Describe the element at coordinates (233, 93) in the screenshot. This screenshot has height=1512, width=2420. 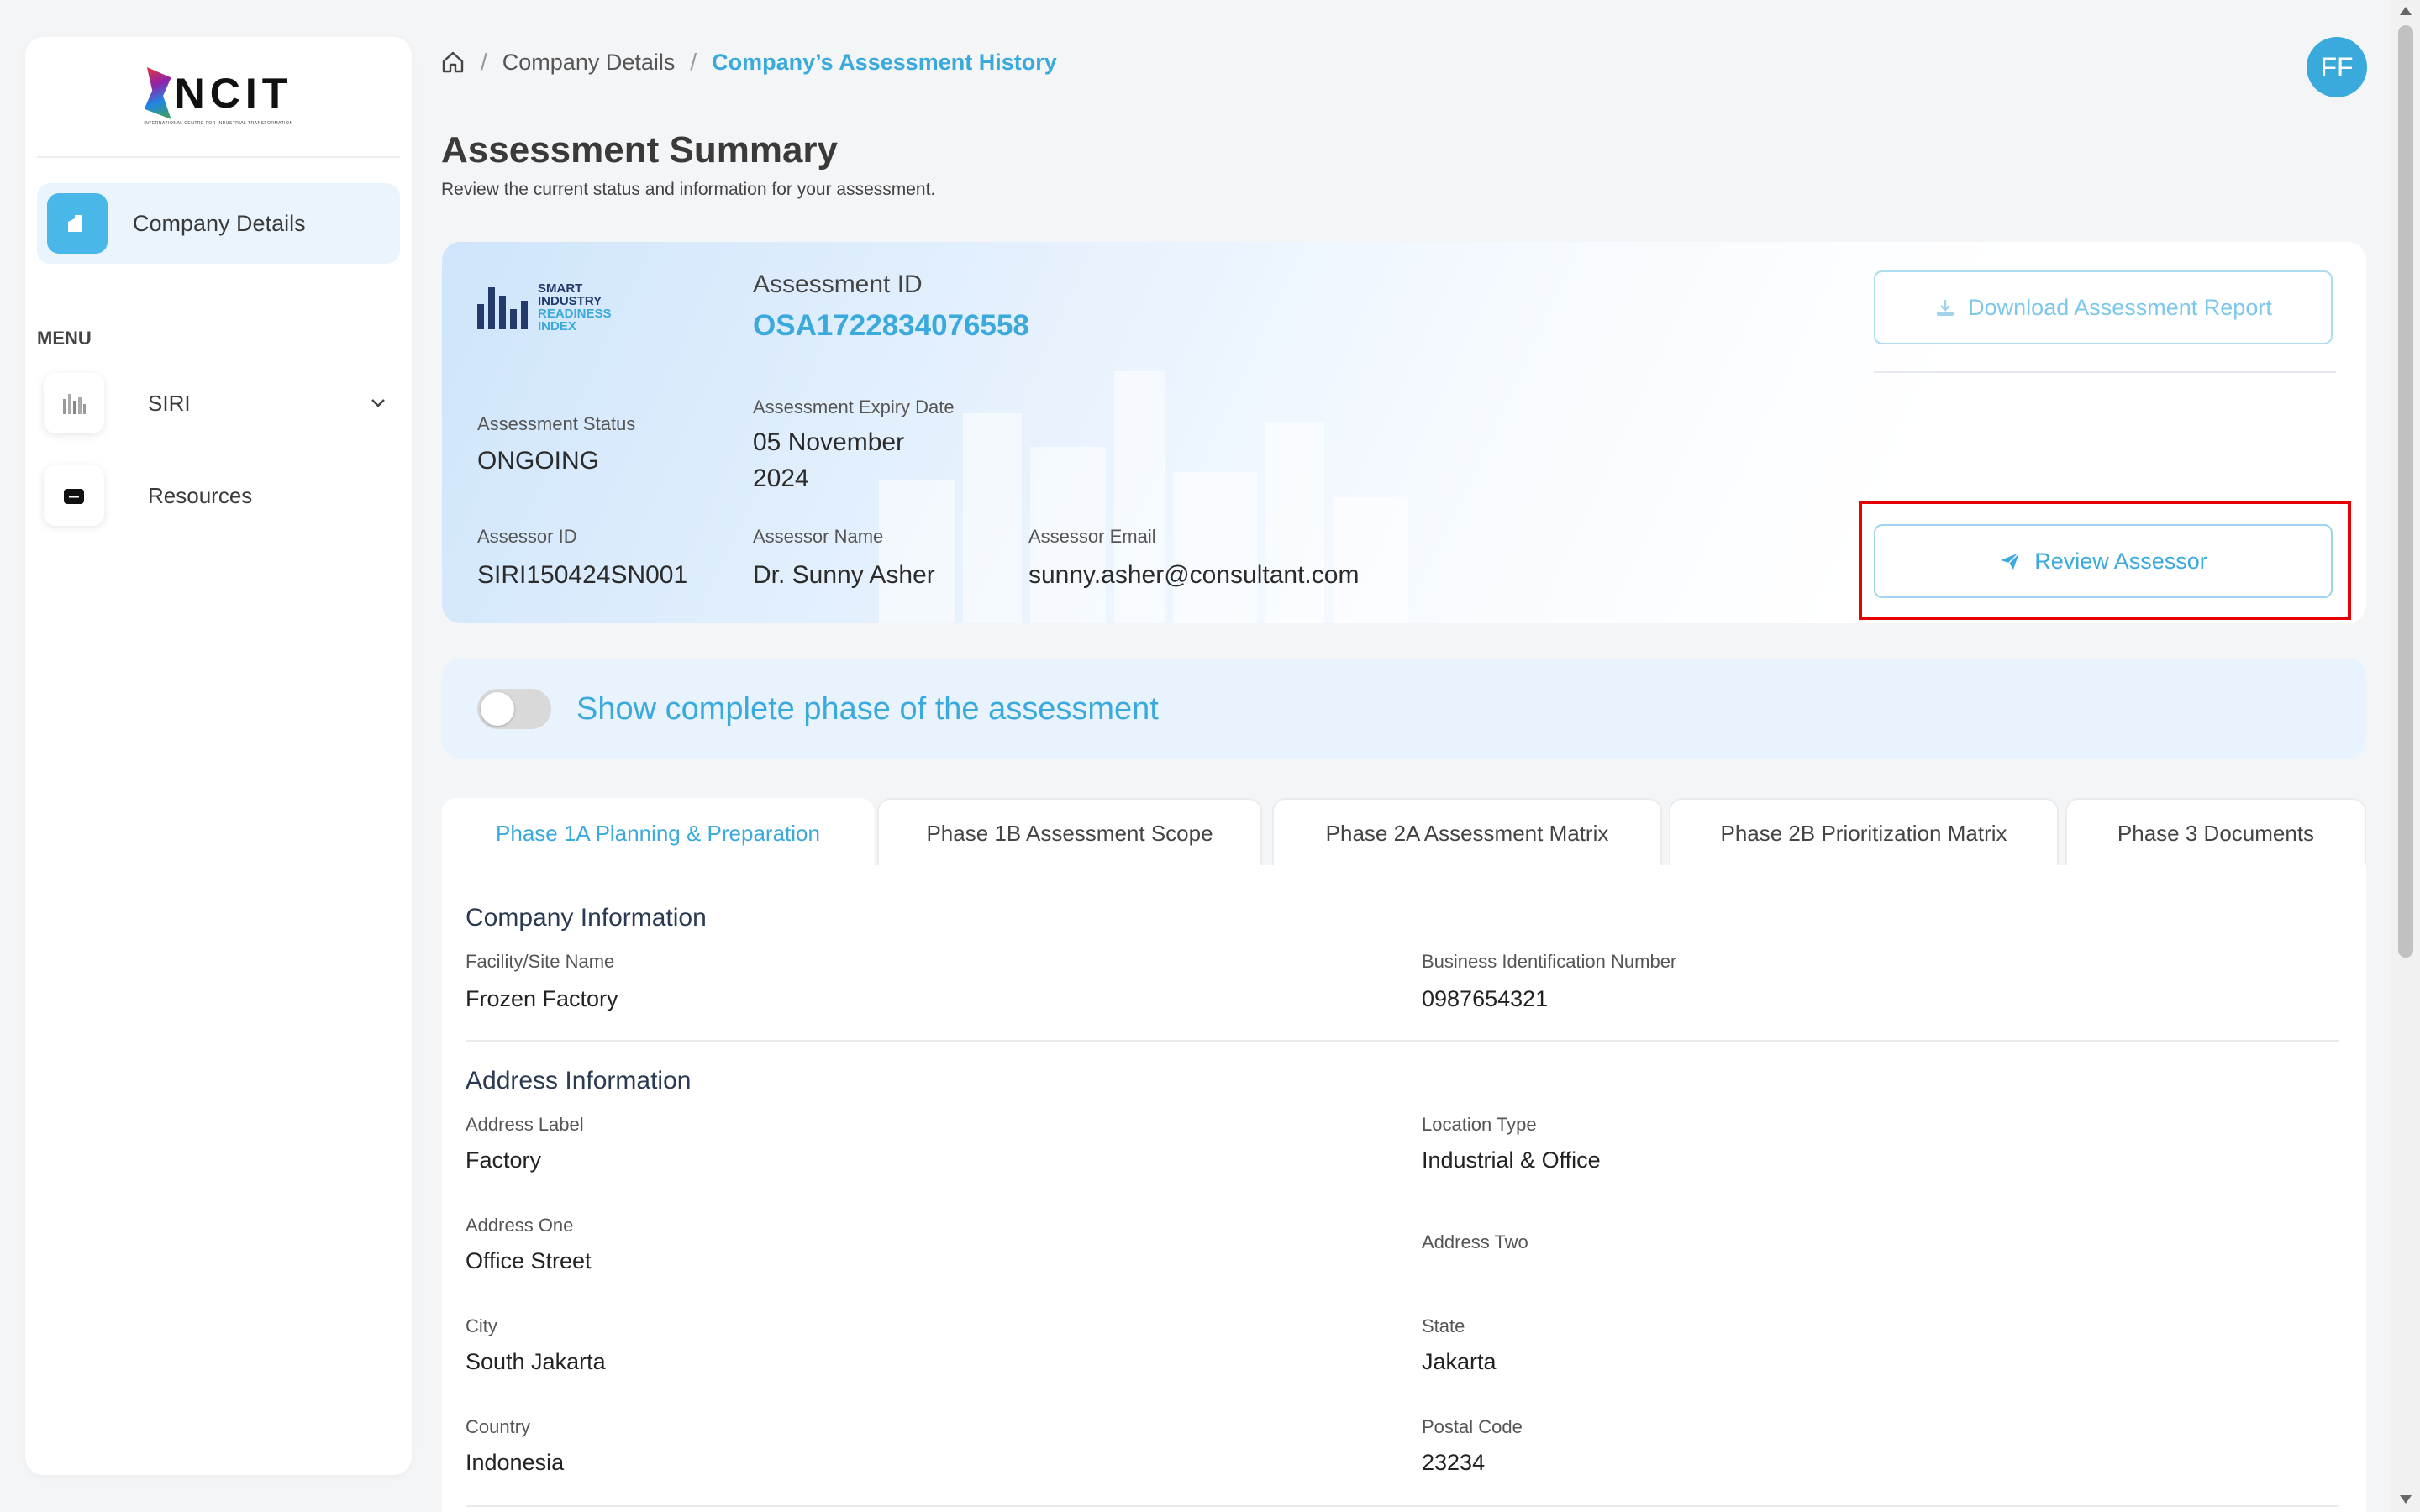
I see `logo-text: NCIT` at that location.